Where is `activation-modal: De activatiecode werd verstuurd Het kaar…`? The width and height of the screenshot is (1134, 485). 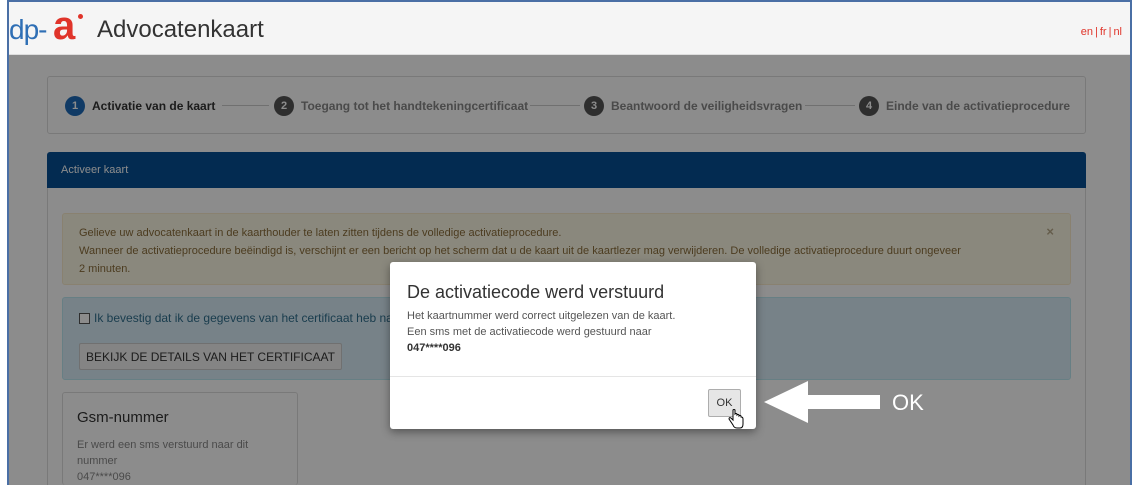 activation-modal: De activatiecode werd verstuurd Het kaar… is located at coordinates (573, 345).